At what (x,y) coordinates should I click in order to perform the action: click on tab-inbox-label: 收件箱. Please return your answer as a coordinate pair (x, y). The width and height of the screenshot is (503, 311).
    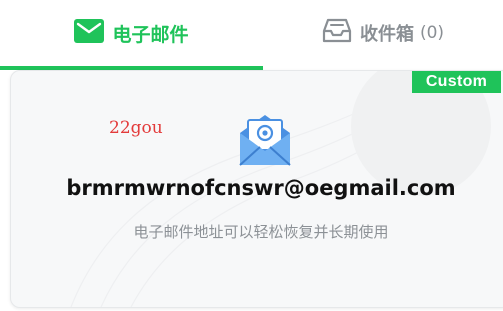
    Looking at the image, I should click on (386, 34).